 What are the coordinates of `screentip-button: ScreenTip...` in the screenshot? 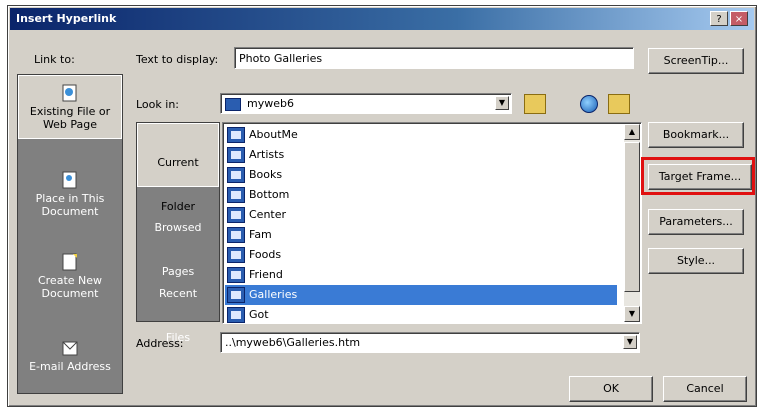 It's located at (696, 61).